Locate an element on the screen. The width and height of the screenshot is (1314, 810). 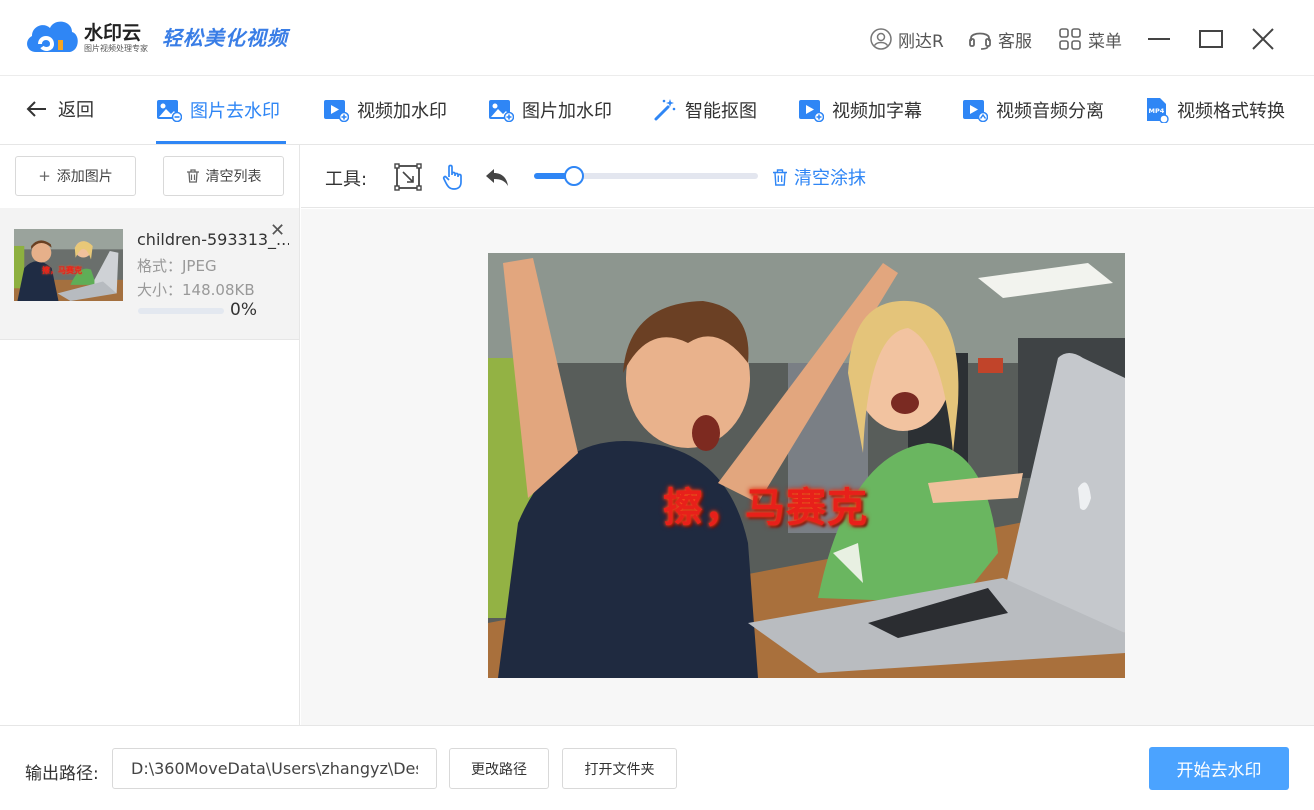
clear-list-label: 清空列表 is located at coordinates (233, 177).